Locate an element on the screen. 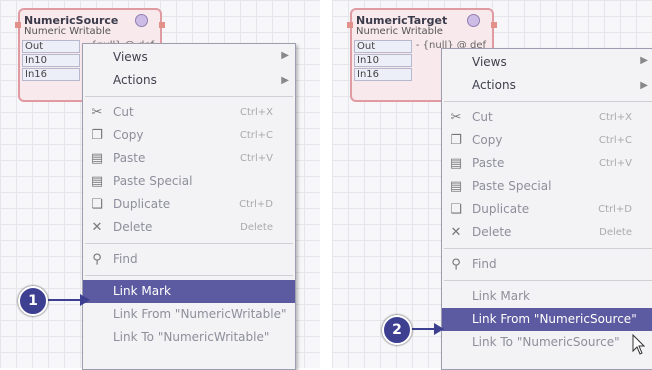 Image resolution: width=652 pixels, height=370 pixels. menu-item-link-to: Link To "NumericSource" is located at coordinates (547, 342).